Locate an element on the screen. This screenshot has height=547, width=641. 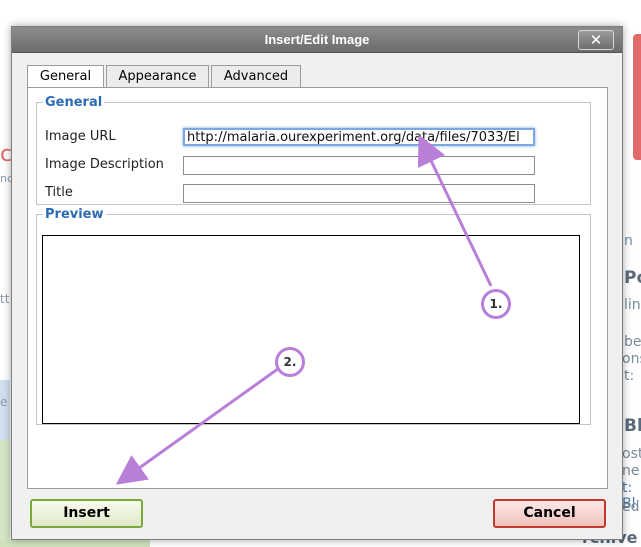
step-1-marker: 1. is located at coordinates (496, 304).